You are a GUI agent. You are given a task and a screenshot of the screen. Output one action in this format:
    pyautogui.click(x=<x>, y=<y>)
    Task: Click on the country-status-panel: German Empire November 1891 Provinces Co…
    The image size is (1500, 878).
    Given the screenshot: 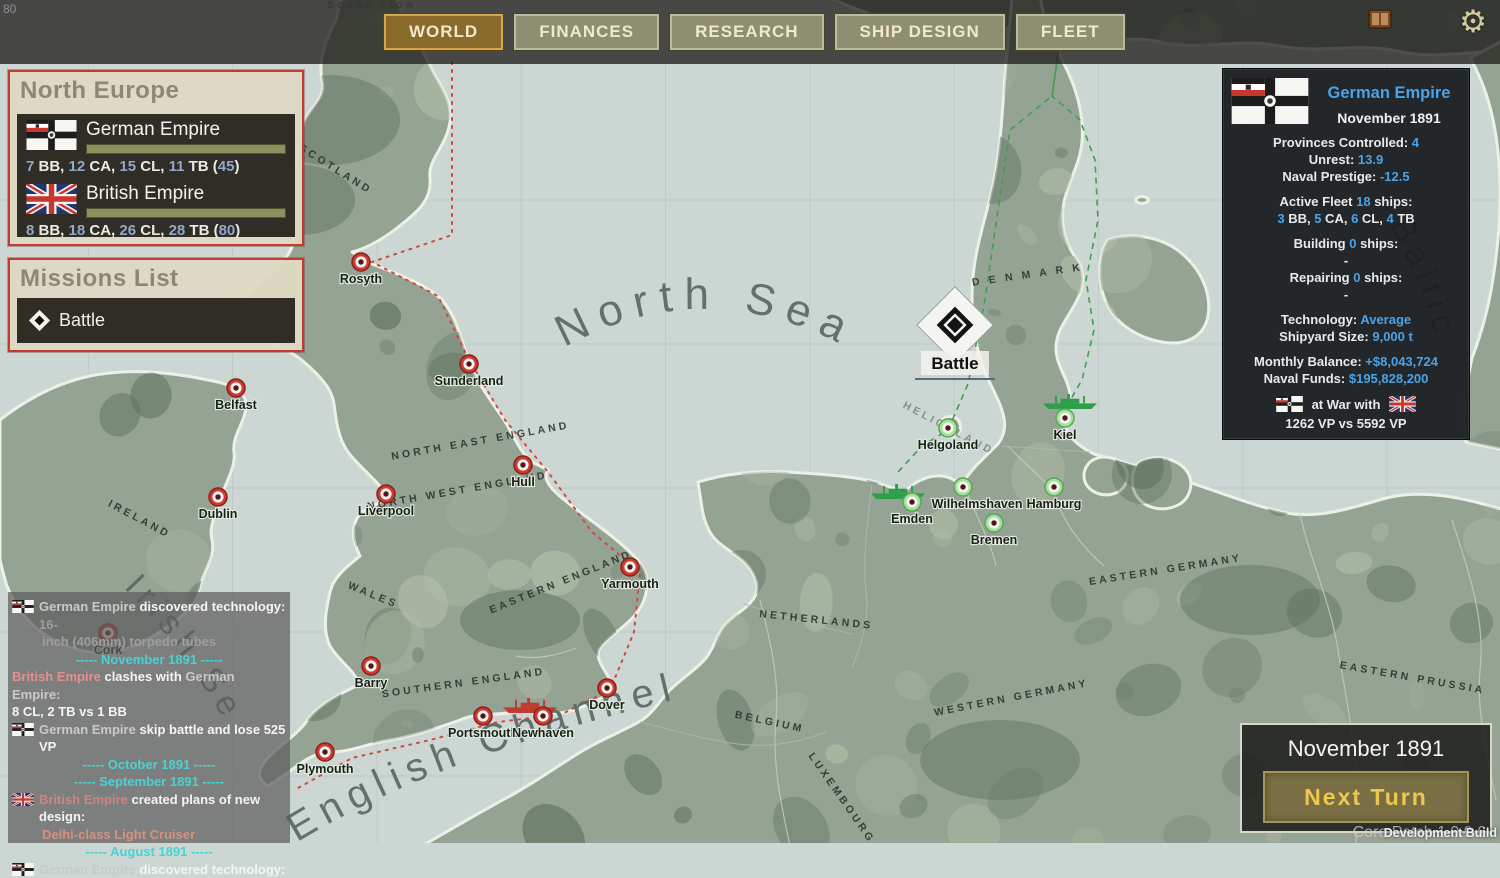 What is the action you would take?
    pyautogui.click(x=1346, y=254)
    